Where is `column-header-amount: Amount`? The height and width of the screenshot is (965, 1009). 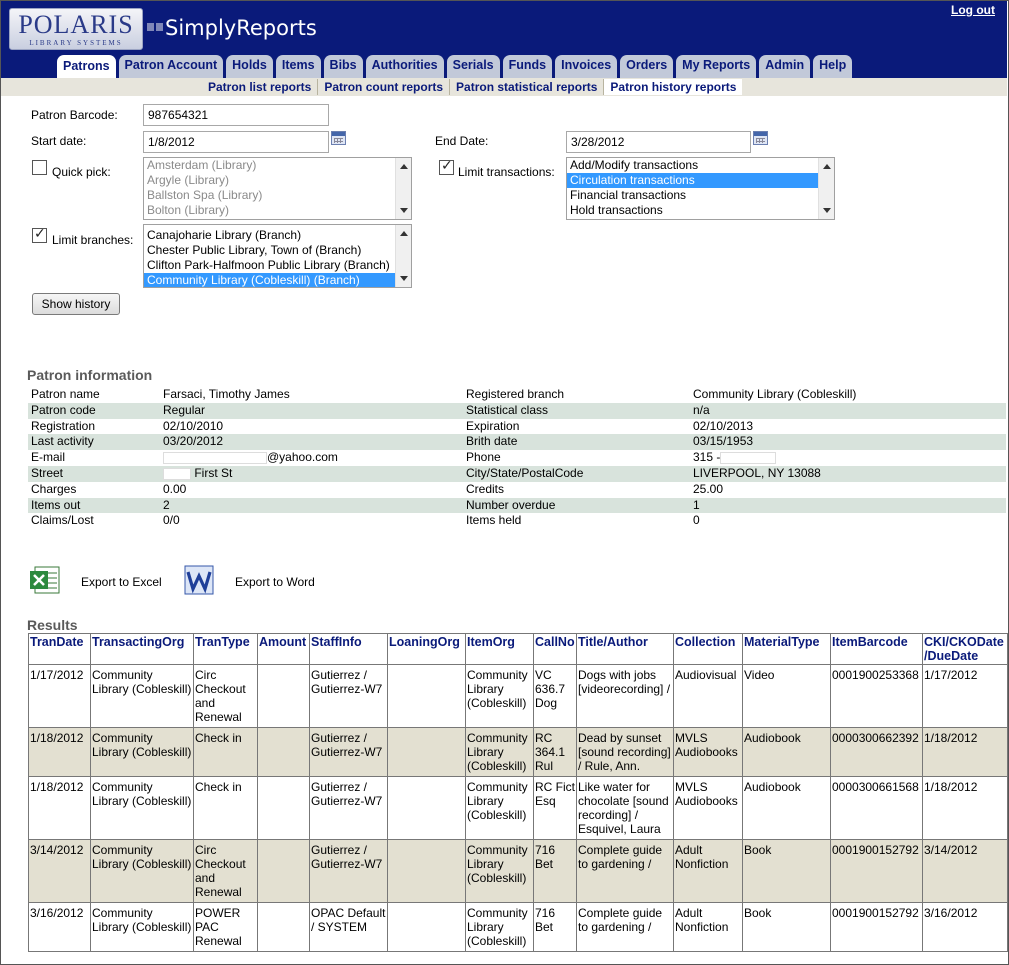
column-header-amount: Amount is located at coordinates (283, 649).